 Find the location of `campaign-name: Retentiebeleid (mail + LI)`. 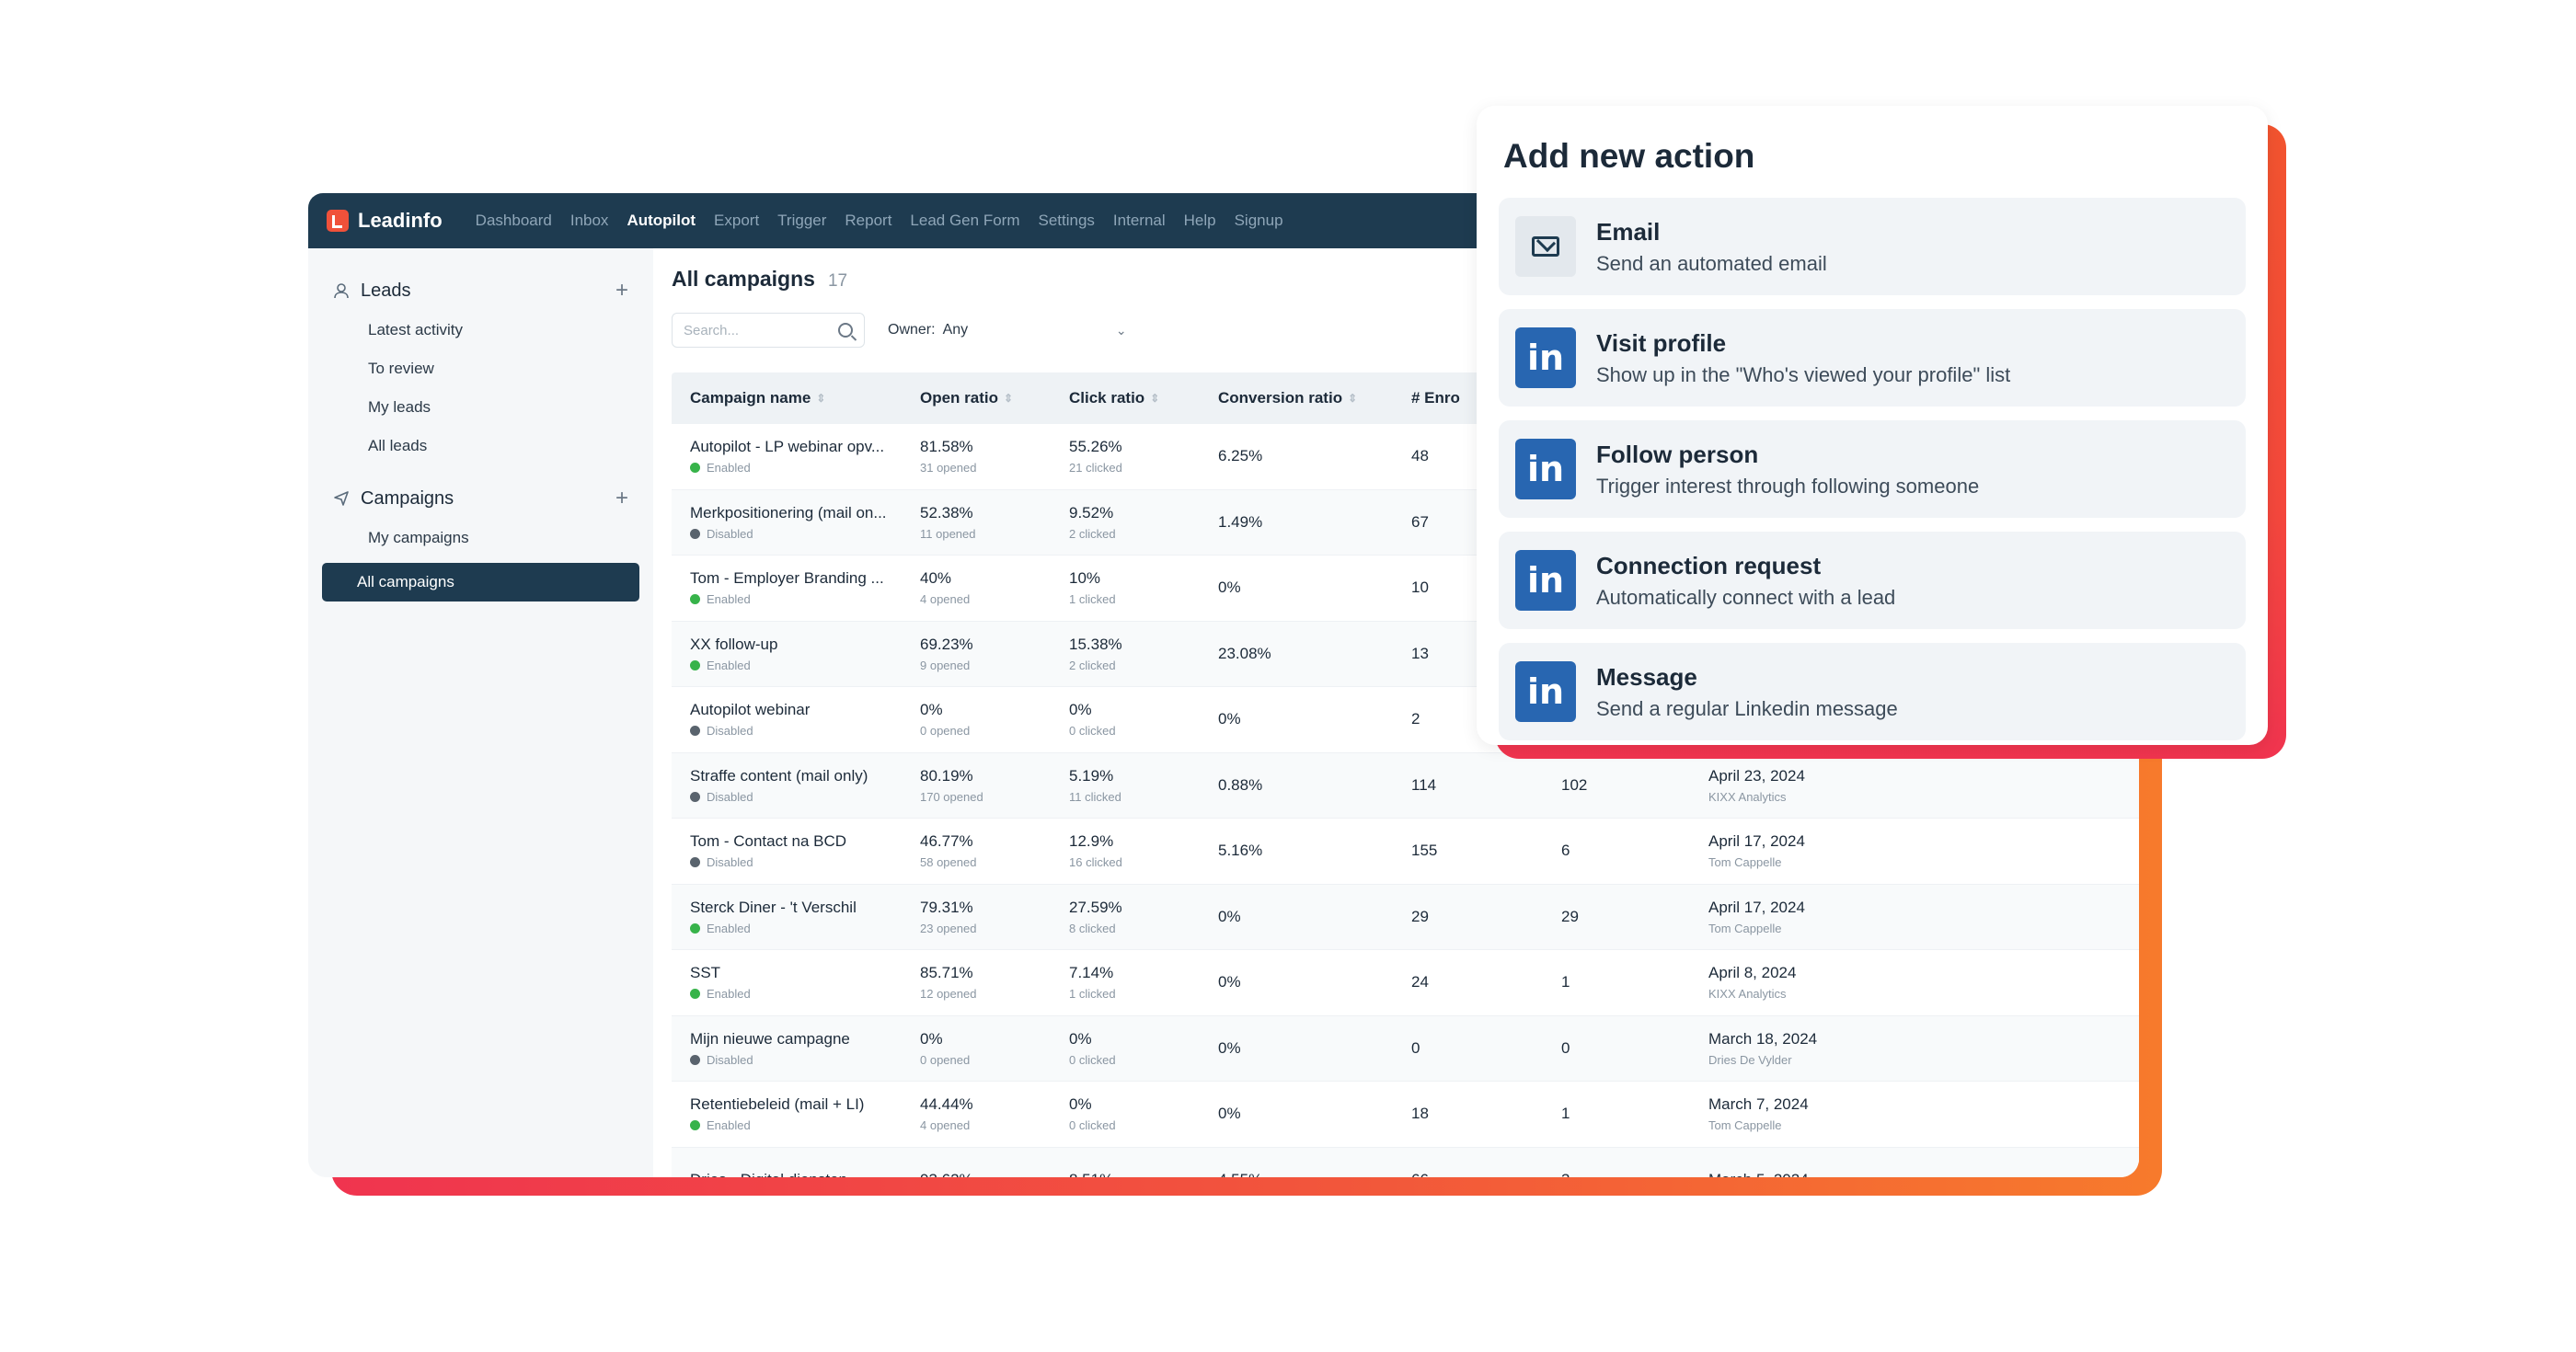

campaign-name: Retentiebeleid (mail + LI) is located at coordinates (805, 1104).